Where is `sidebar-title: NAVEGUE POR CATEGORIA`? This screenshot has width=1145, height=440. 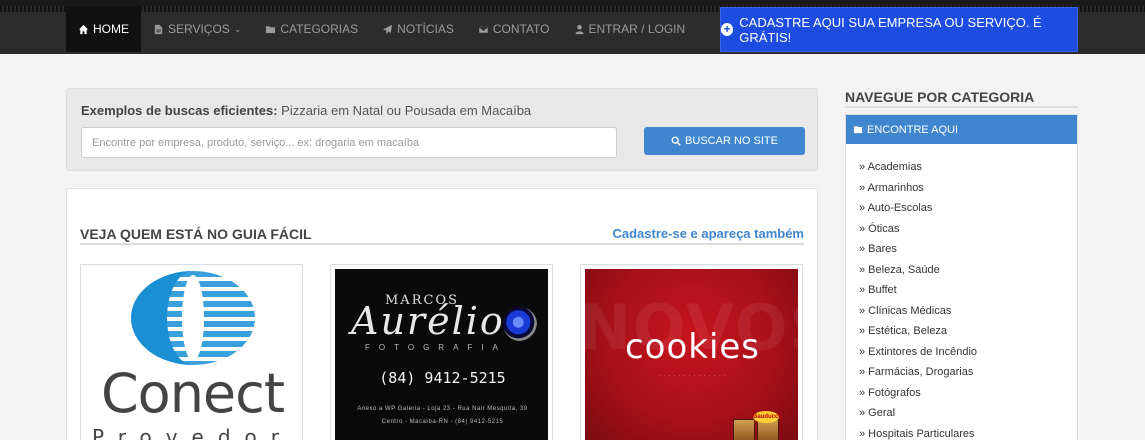
sidebar-title: NAVEGUE POR CATEGORIA is located at coordinates (940, 97).